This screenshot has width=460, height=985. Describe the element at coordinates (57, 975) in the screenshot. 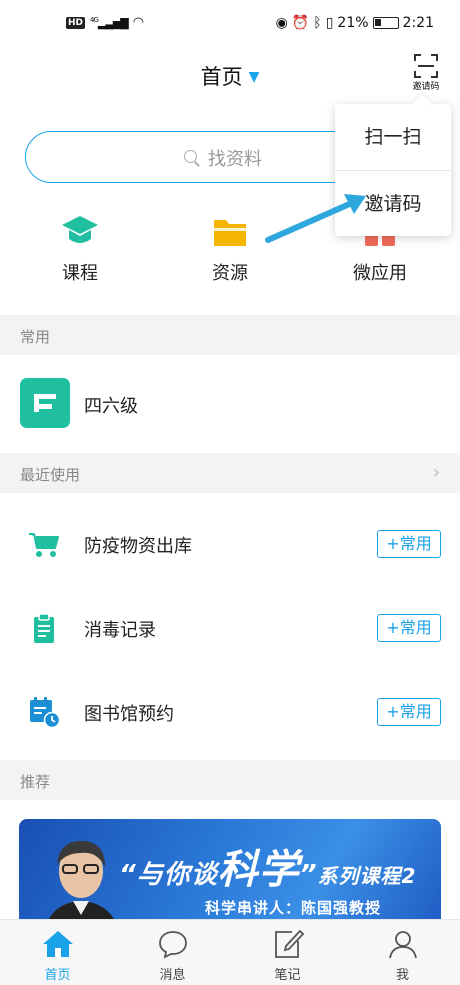

I see `nav-tab-label: 首页` at that location.